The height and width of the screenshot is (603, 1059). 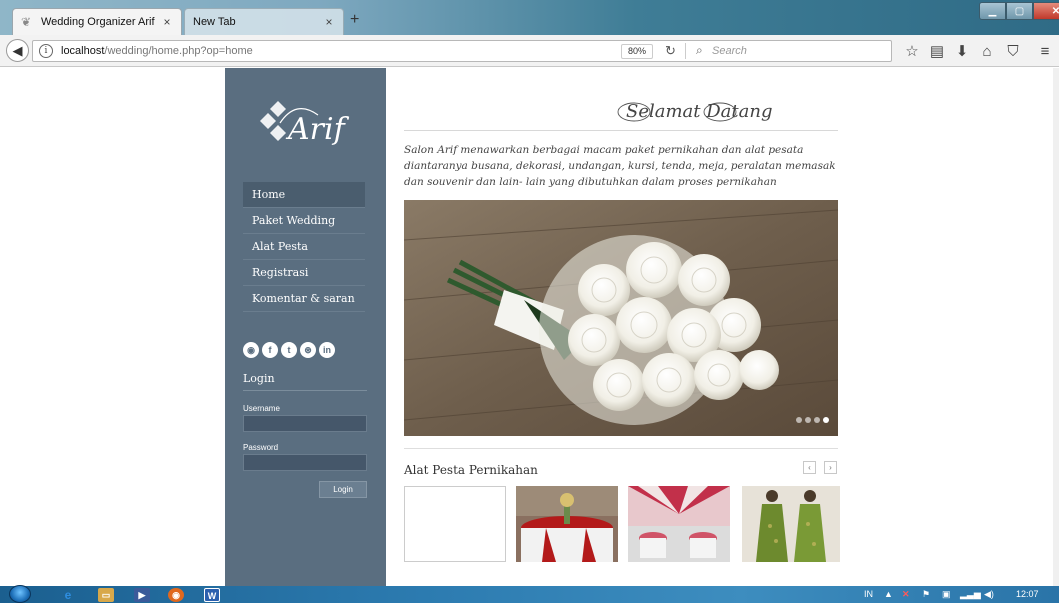 I want to click on url-text: localhost/wedding/home.php?op=home, so click(x=157, y=51).